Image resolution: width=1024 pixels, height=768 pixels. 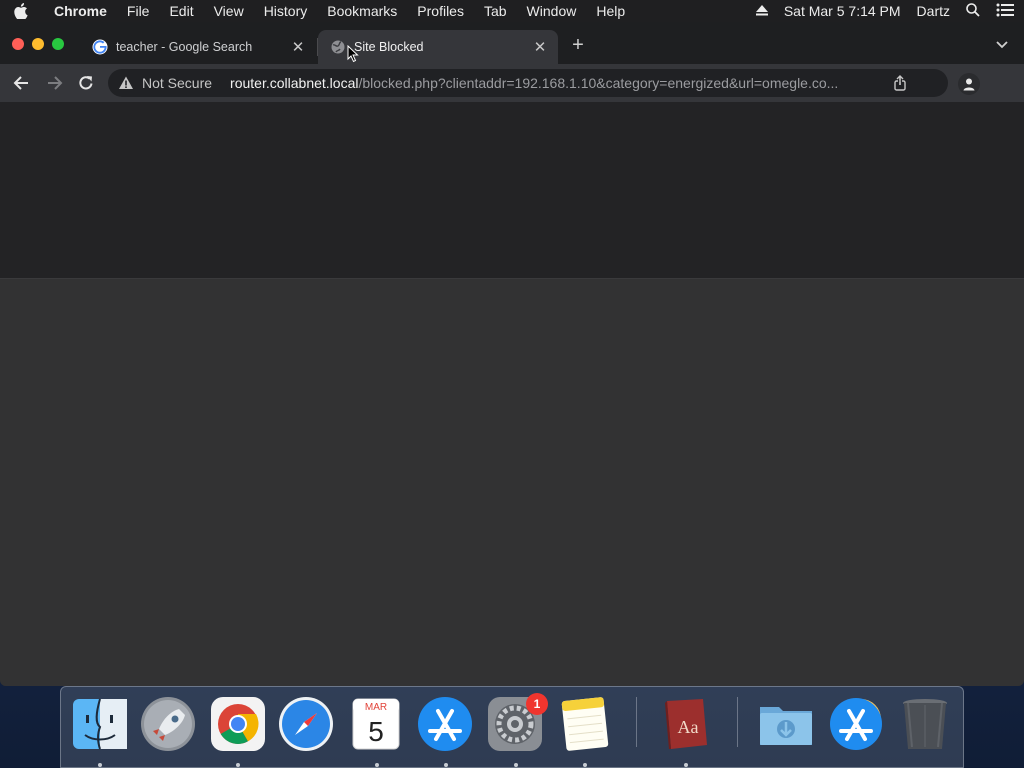 I want to click on mouse-cursor-icon, so click(x=353, y=53).